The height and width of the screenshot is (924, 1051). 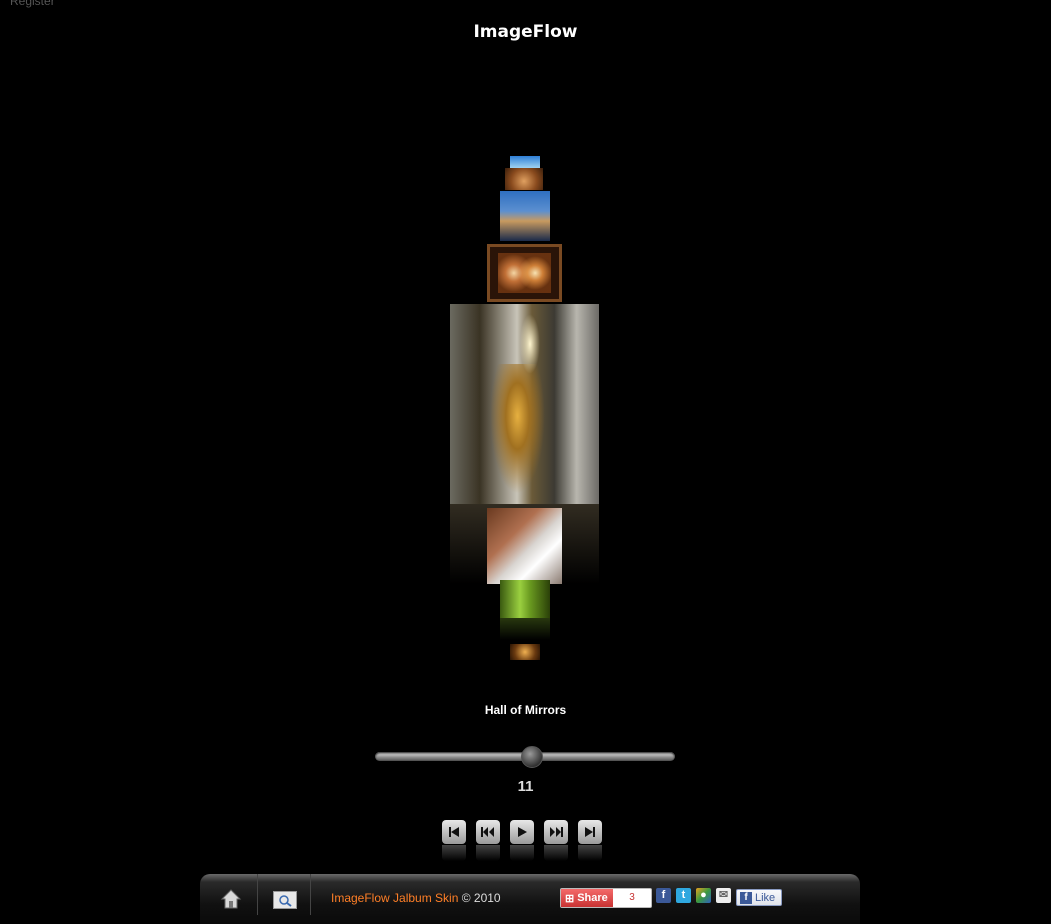 I want to click on share-button: ⊞ Share 3, so click(x=606, y=898).